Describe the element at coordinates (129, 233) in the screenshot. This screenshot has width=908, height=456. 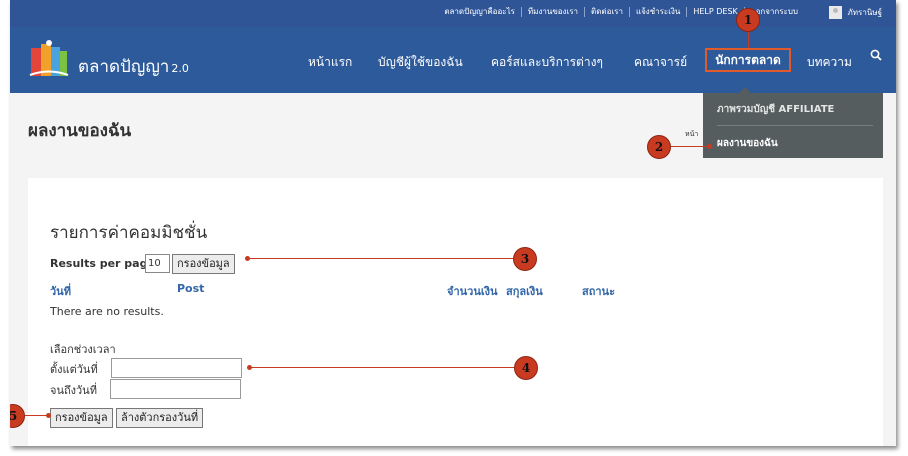
I see `commission-title: รายการค่าคอมมิชชั่น` at that location.